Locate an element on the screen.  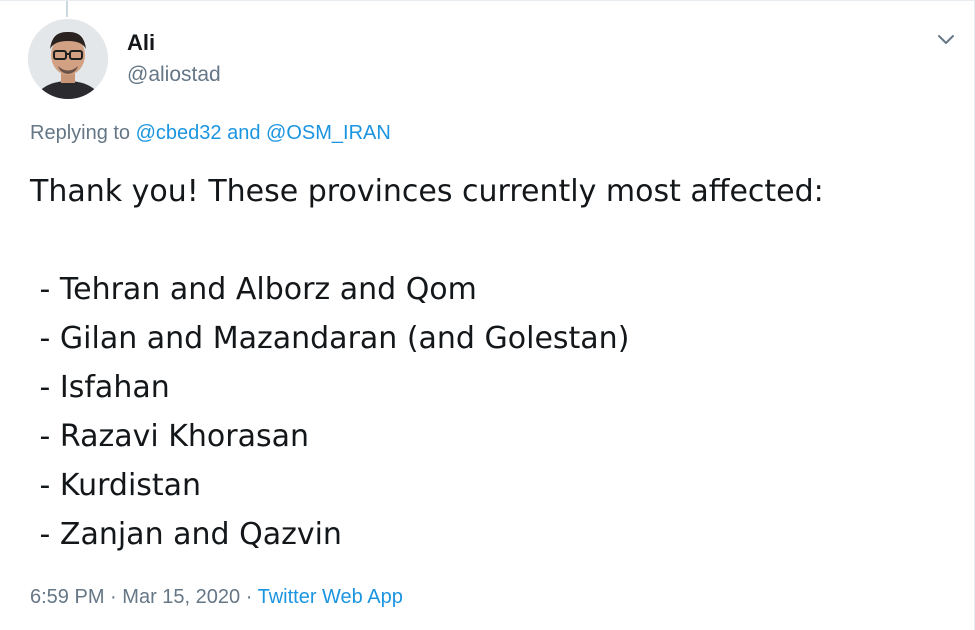
replying-to: Replying to @cbed32 and @OSM_IRAN is located at coordinates (210, 133).